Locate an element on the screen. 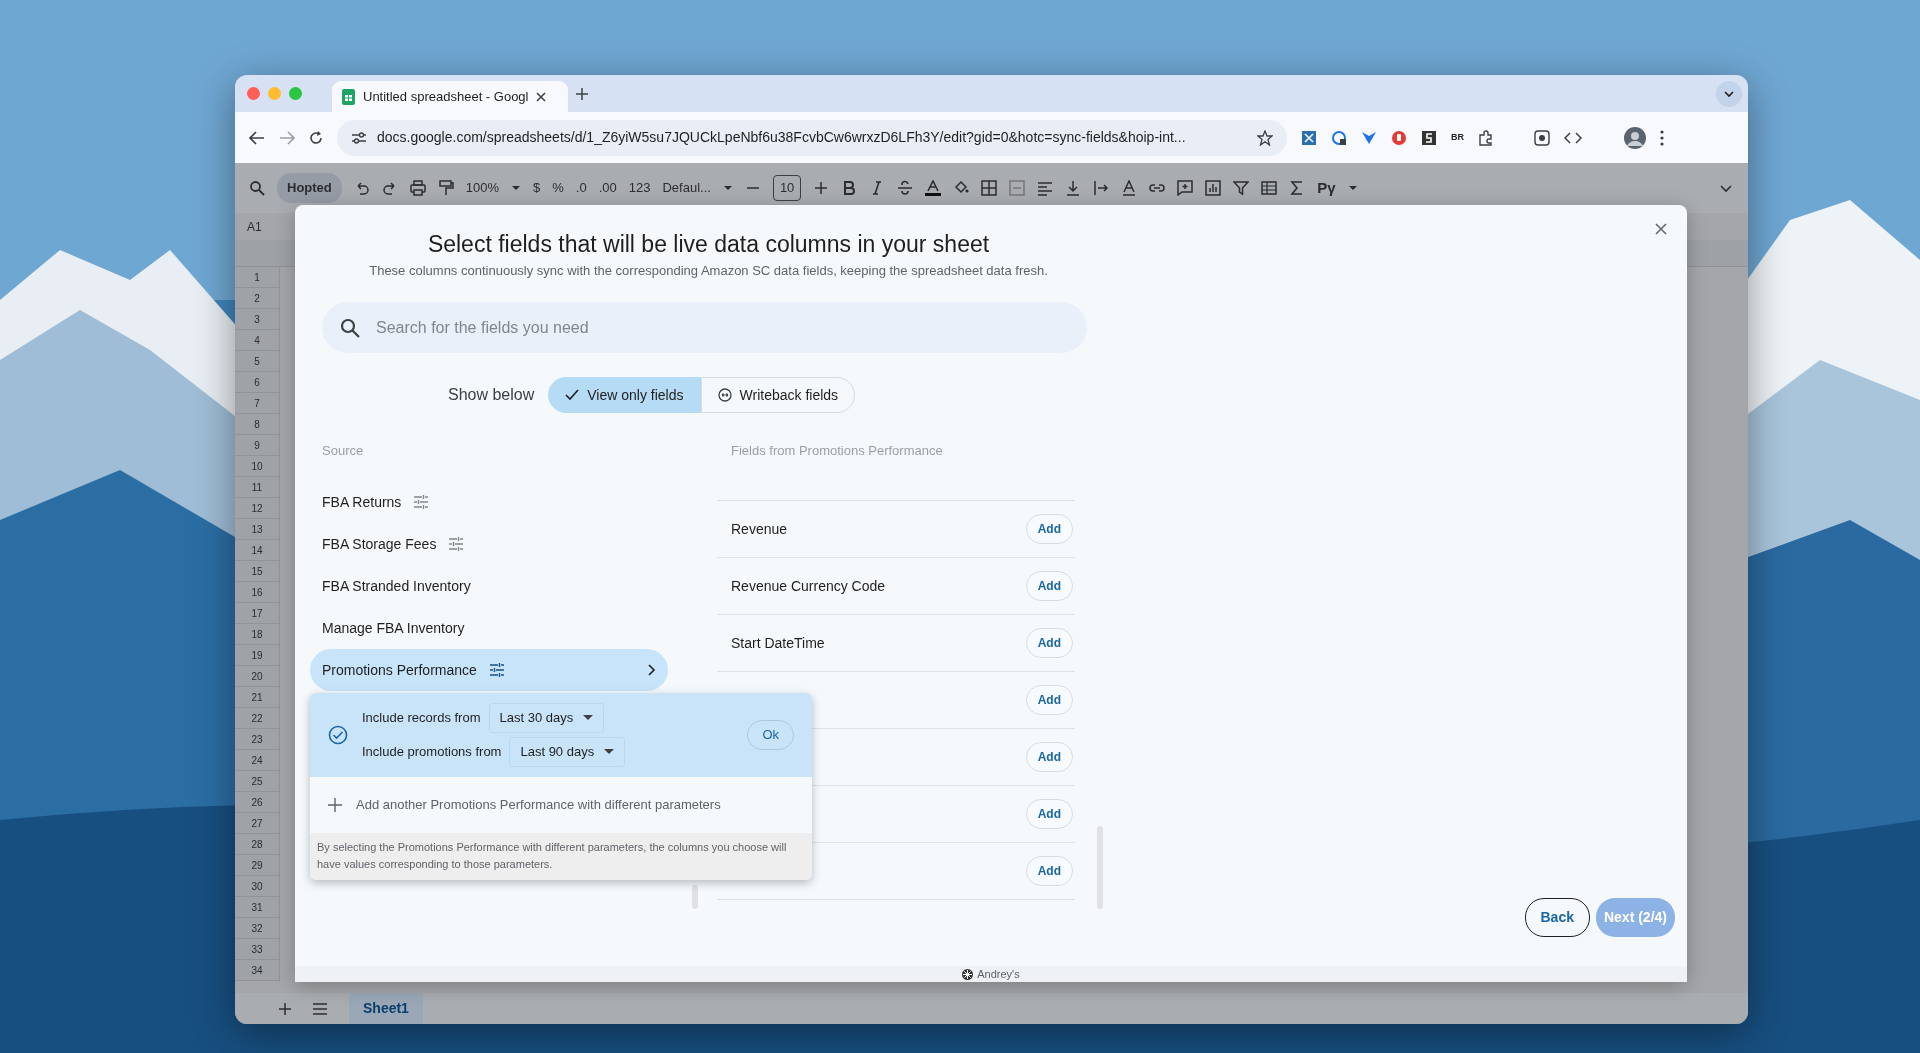 The width and height of the screenshot is (1920, 1053). row-header: 16 is located at coordinates (257, 592).